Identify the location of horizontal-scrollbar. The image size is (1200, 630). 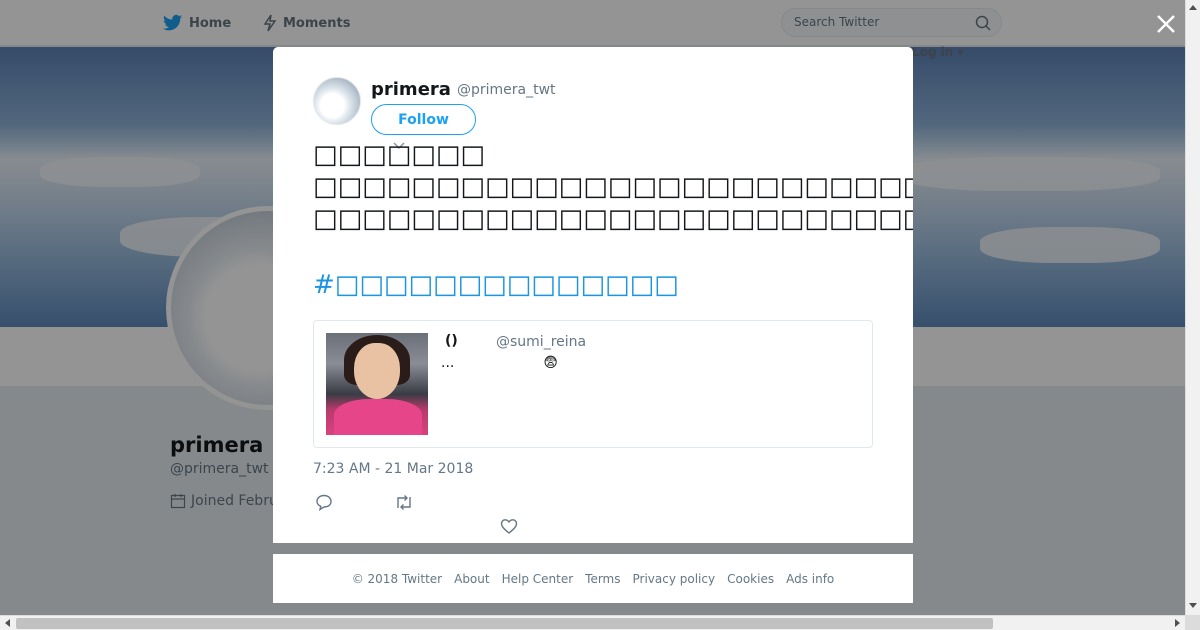
(592, 622).